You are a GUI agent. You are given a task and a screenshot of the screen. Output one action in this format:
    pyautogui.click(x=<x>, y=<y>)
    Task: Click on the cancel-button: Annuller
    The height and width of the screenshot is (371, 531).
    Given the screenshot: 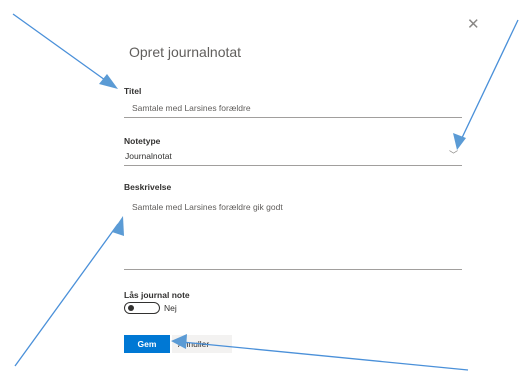 What is the action you would take?
    pyautogui.click(x=202, y=344)
    